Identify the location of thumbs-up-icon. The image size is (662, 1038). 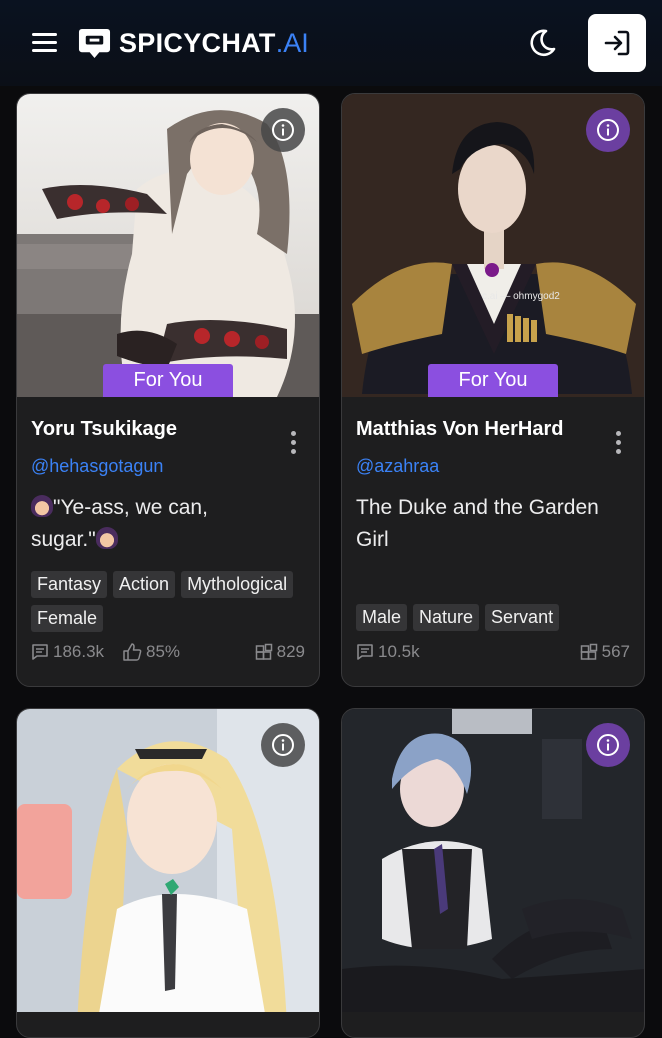
(132, 652).